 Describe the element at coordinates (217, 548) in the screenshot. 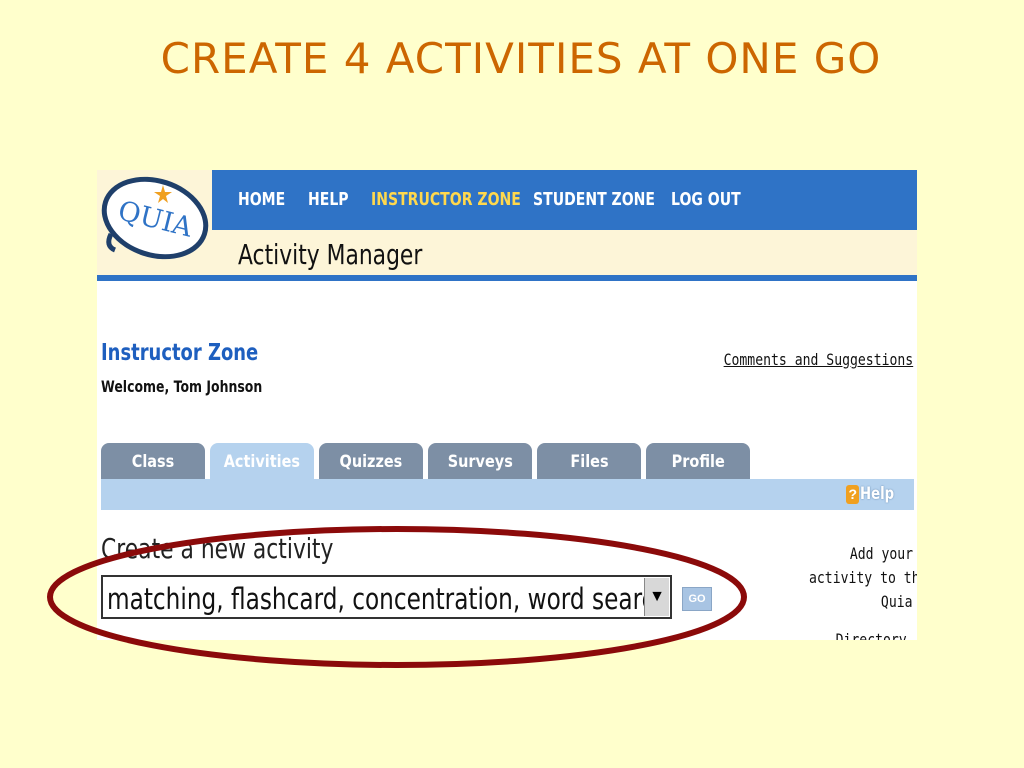

I see `create-activity-label: Create a new activity` at that location.